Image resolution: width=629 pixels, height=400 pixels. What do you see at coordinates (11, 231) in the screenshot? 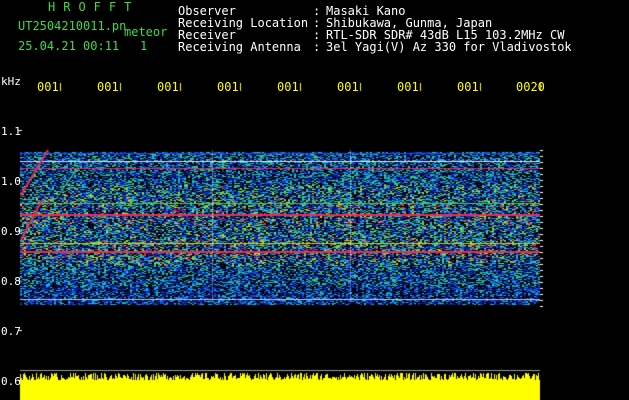
I see `y-tick-label: 0.9` at bounding box center [11, 231].